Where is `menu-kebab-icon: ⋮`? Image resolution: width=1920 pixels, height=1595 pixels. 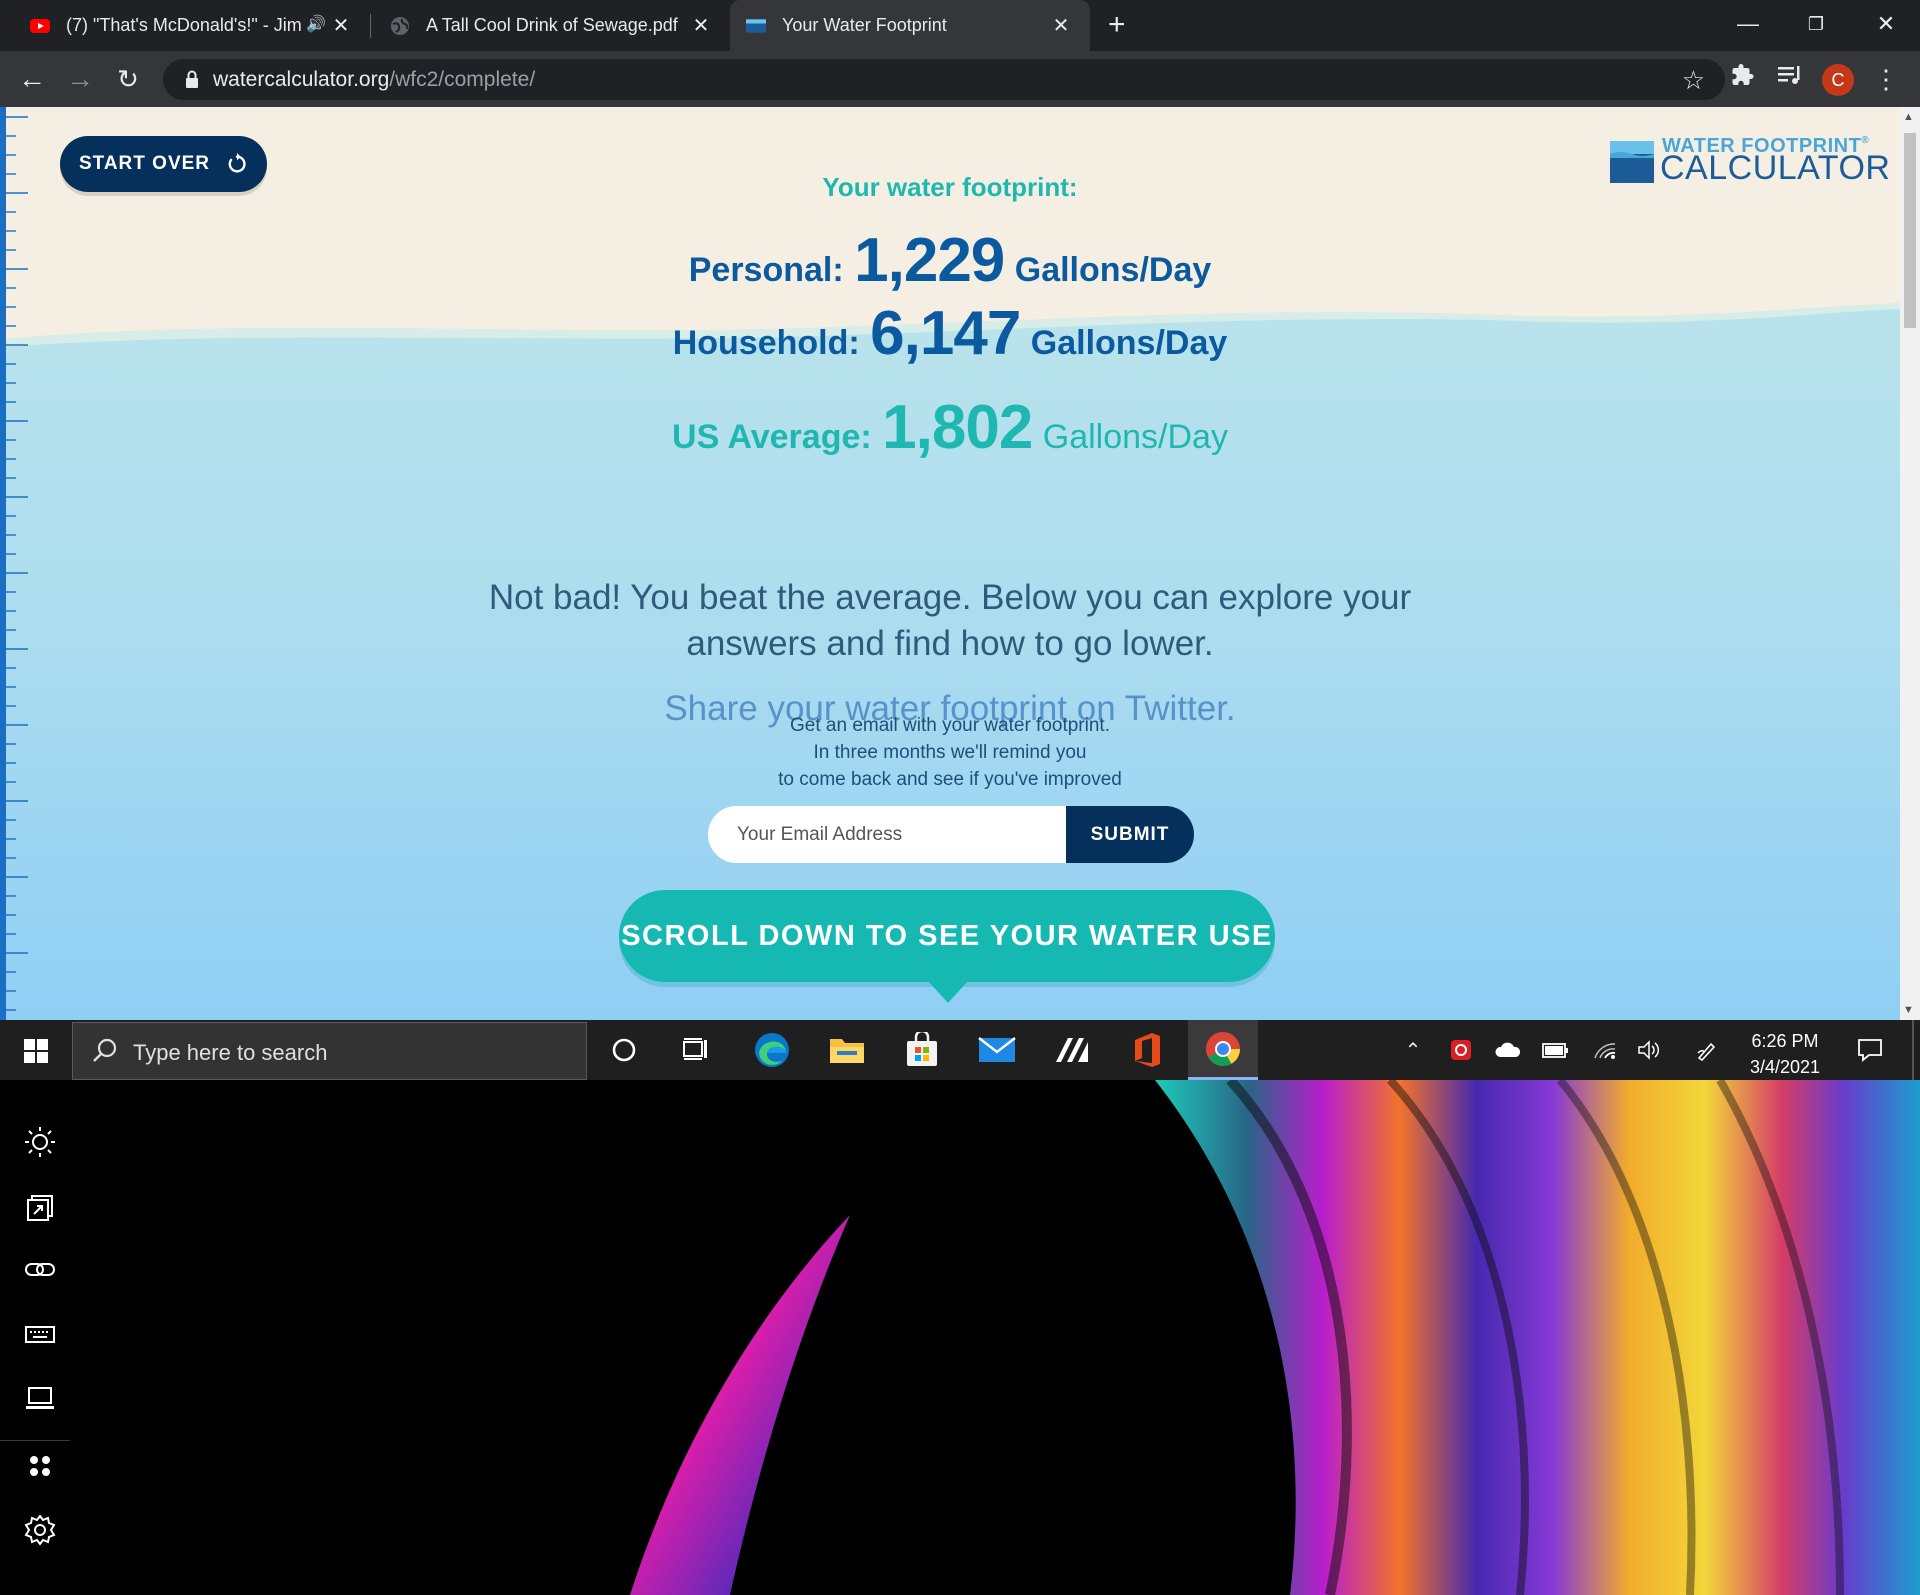 menu-kebab-icon: ⋮ is located at coordinates (1886, 79).